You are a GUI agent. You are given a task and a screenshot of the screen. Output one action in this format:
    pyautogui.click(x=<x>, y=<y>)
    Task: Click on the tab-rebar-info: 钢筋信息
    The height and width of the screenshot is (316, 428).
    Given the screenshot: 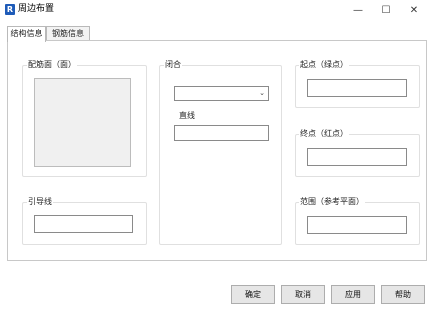 What is the action you would take?
    pyautogui.click(x=68, y=33)
    